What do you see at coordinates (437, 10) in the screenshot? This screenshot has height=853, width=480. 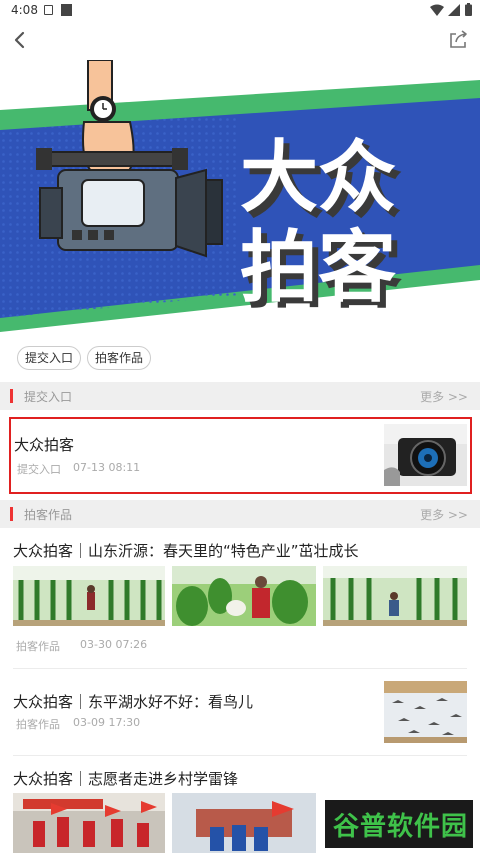 I see `wifi-icon` at bounding box center [437, 10].